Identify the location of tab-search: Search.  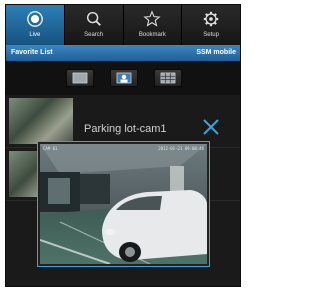
(94, 25).